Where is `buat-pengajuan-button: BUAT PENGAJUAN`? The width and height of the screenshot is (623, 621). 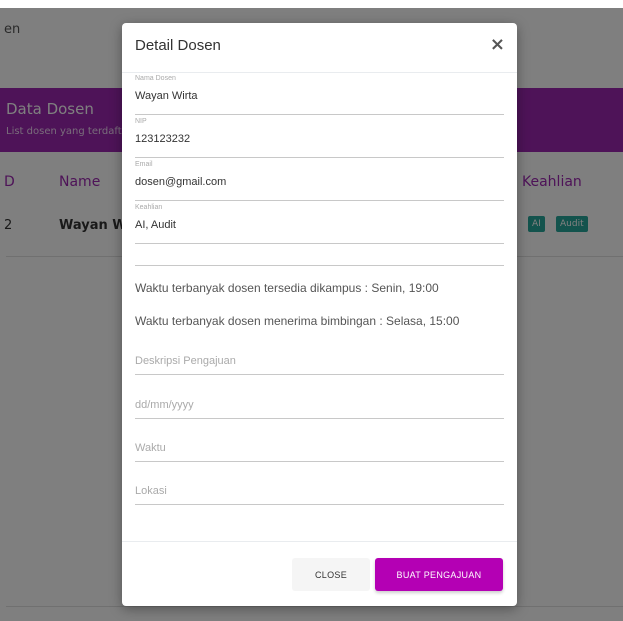 buat-pengajuan-button: BUAT PENGAJUAN is located at coordinates (439, 574).